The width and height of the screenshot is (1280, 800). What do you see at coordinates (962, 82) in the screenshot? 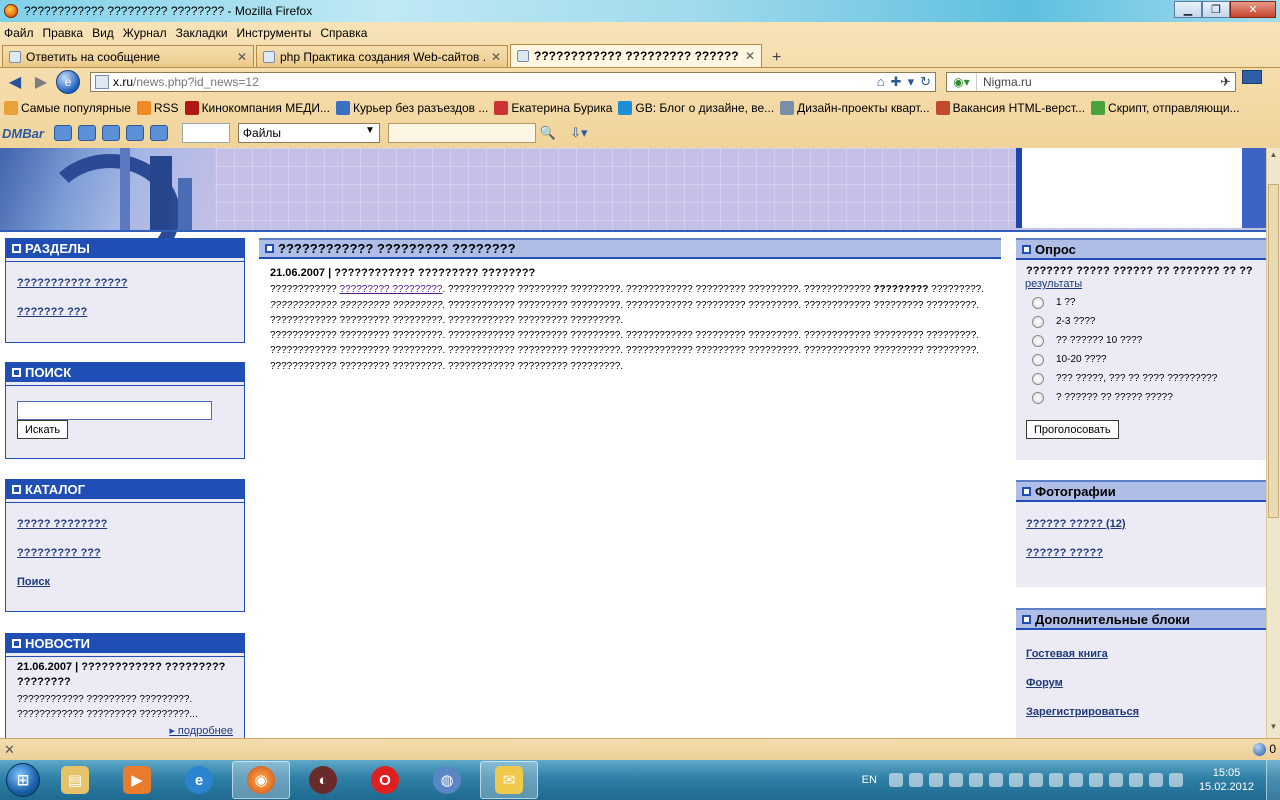
I see `search-engine-icon: ◉▾` at bounding box center [962, 82].